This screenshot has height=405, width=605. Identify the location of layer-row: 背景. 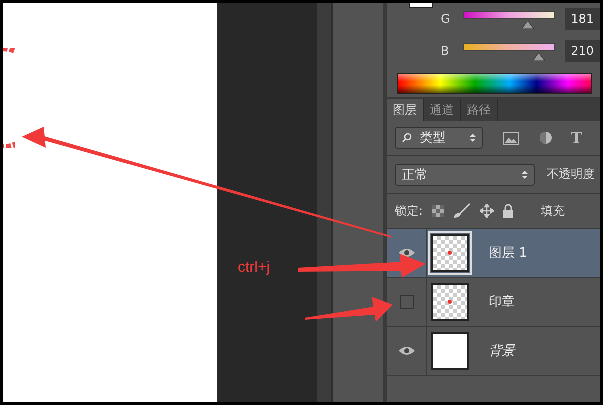
(493, 351).